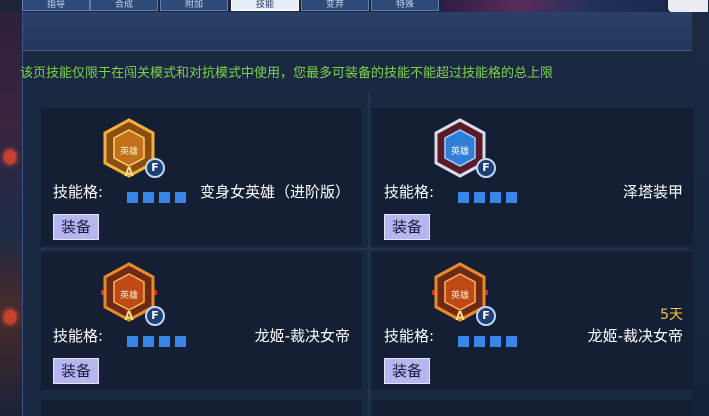 Image resolution: width=709 pixels, height=416 pixels. What do you see at coordinates (124, 5) in the screenshot?
I see `tab-compose: 合成` at bounding box center [124, 5].